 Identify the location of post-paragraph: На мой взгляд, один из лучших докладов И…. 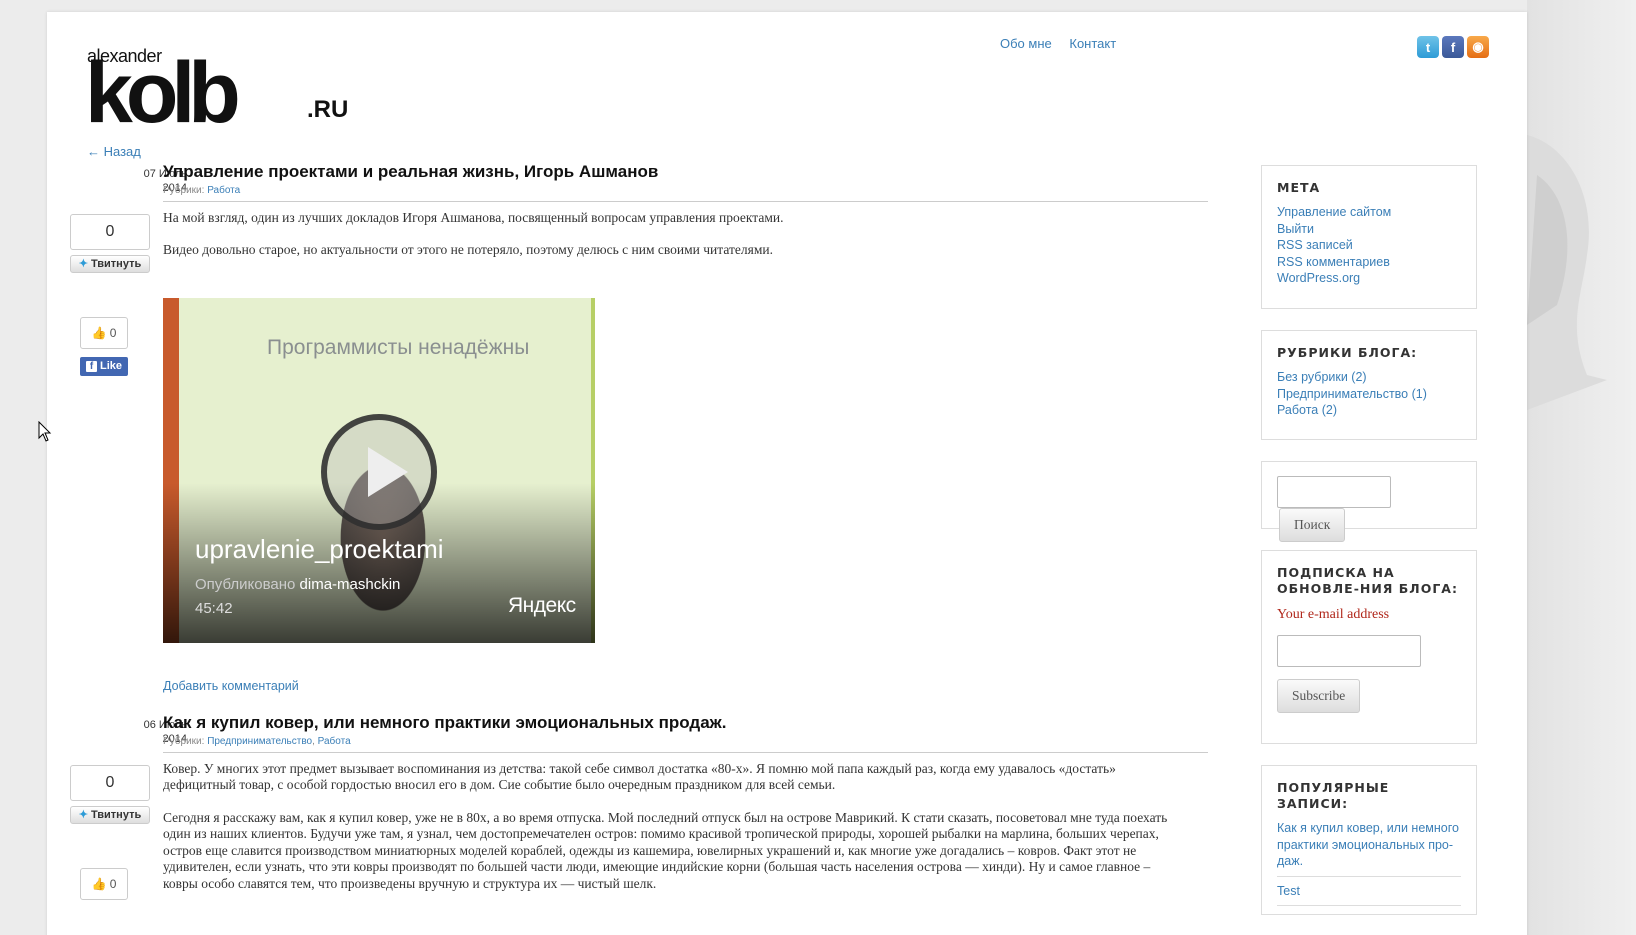
(473, 217).